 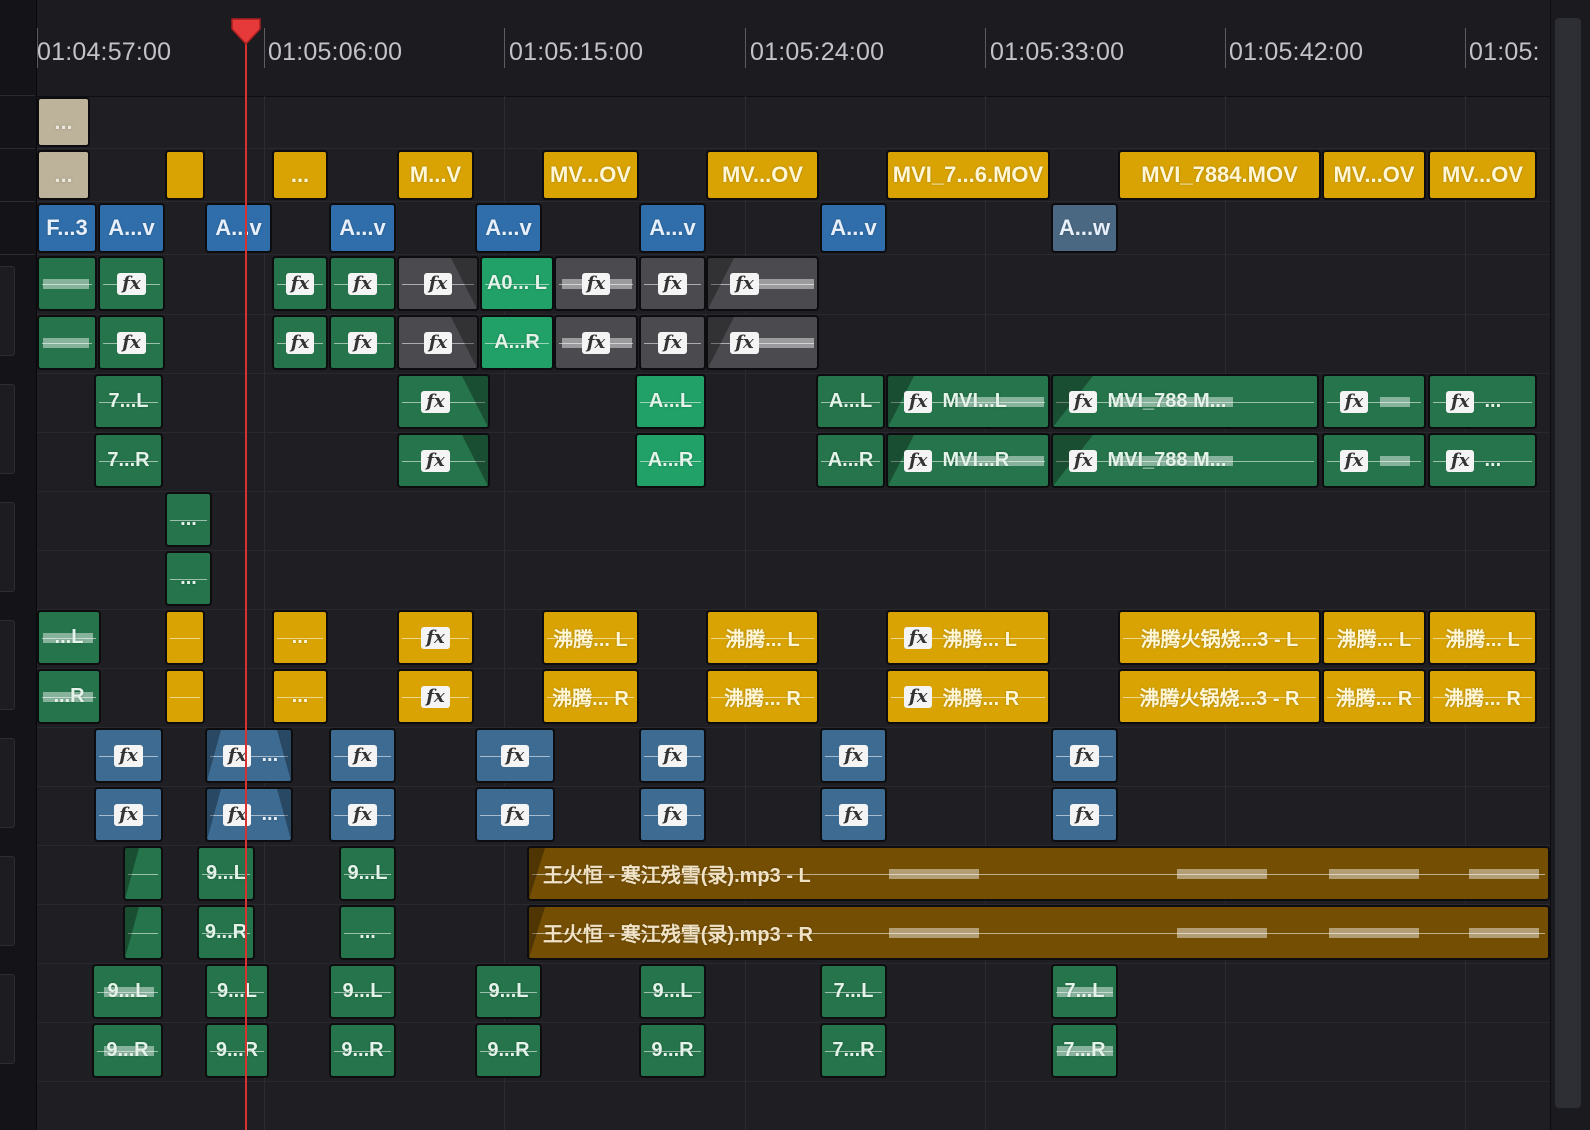 What do you see at coordinates (968, 401) in the screenshot?
I see `audio-clip: fx MVI...L` at bounding box center [968, 401].